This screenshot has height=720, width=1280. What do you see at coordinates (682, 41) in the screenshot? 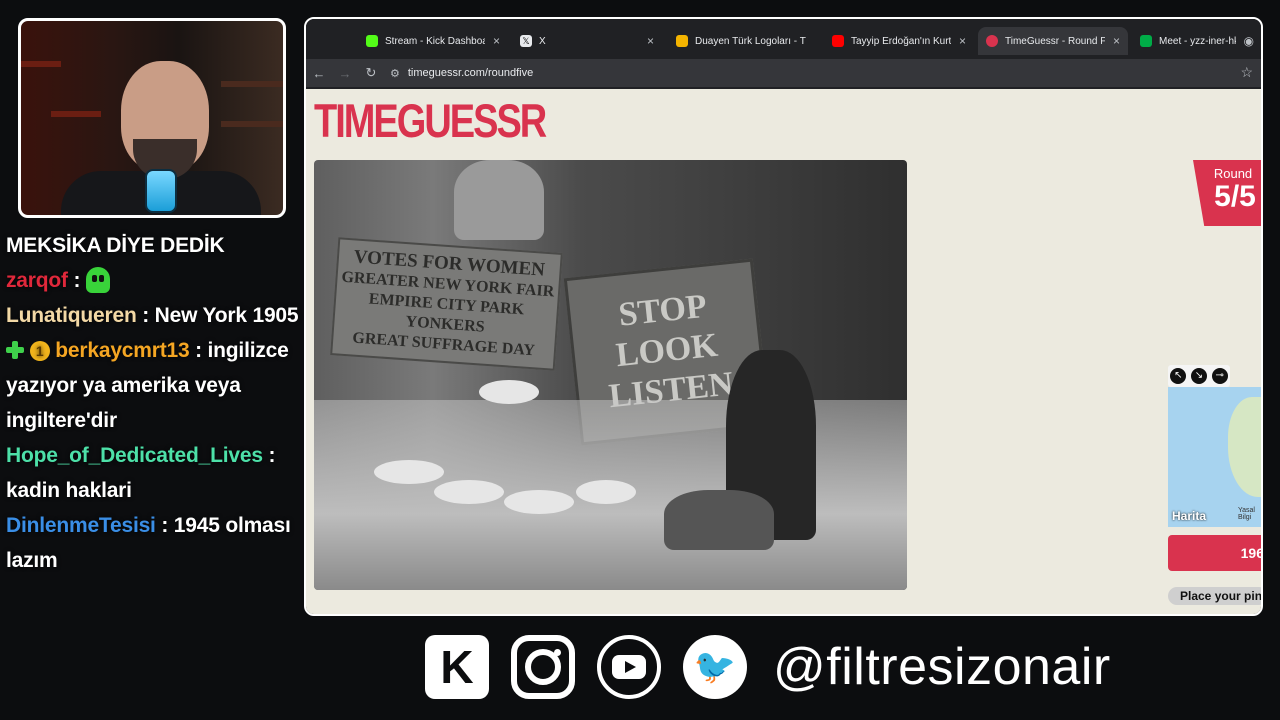
I see `drive-favicon-icon` at bounding box center [682, 41].